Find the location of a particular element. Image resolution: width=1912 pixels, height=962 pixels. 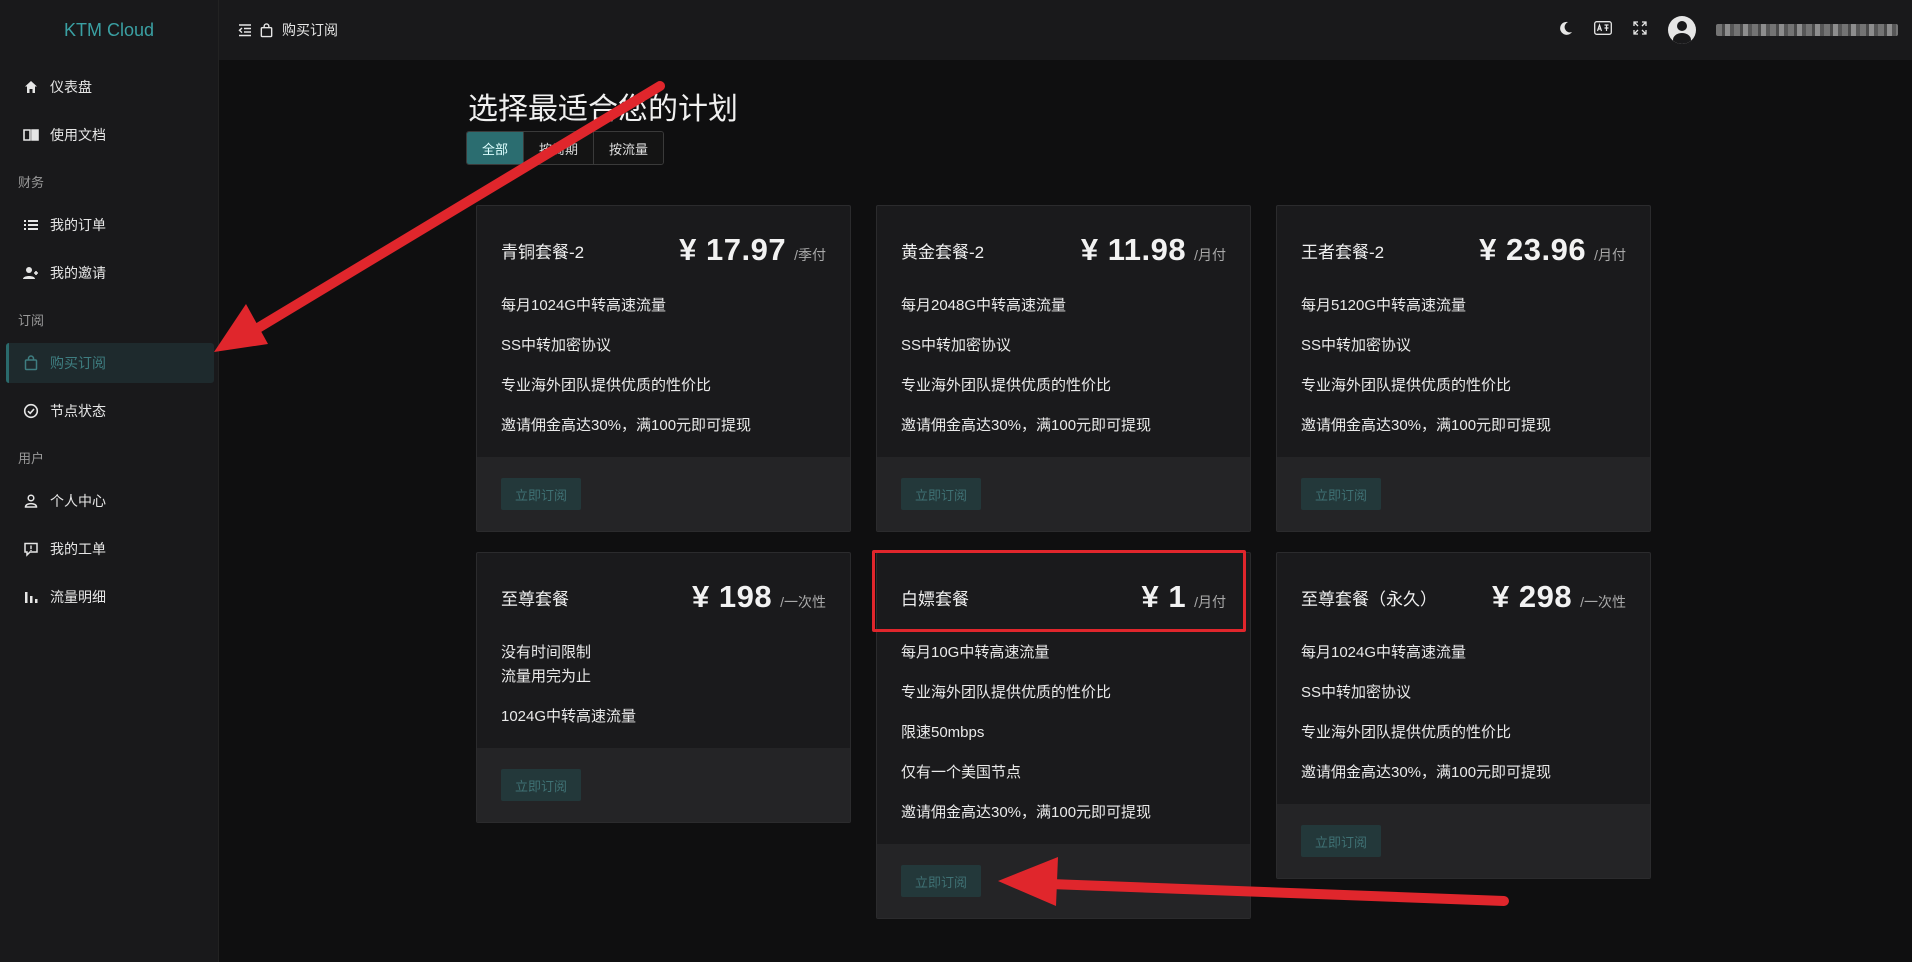

sidebar-item-orders: 我的订单 is located at coordinates (110, 225).